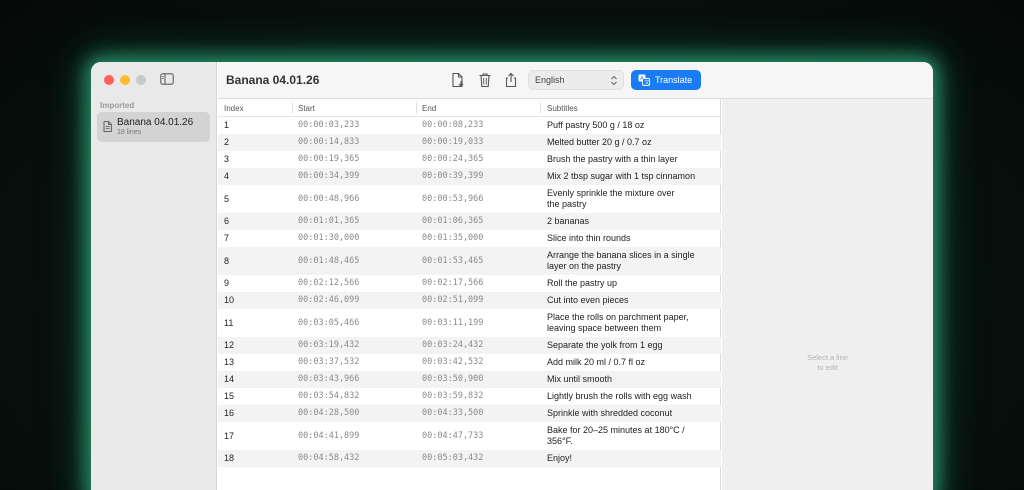  Describe the element at coordinates (560, 458) in the screenshot. I see `subtitle-line: Enjoy!` at that location.